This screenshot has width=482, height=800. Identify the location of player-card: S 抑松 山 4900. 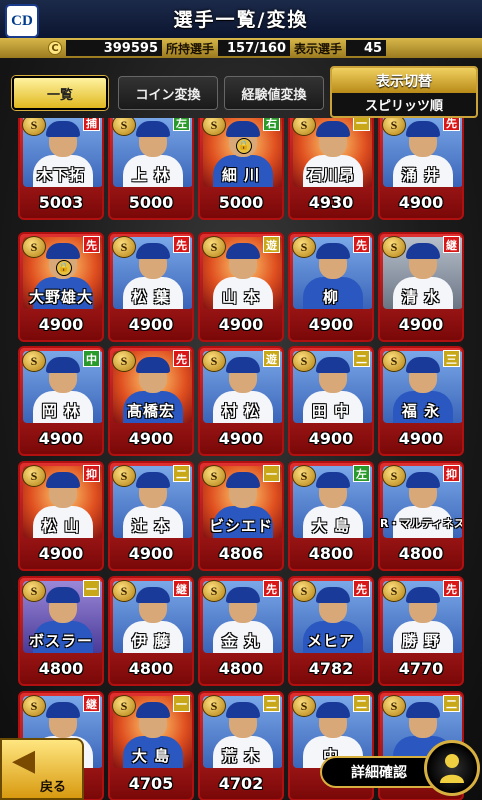
(61, 516).